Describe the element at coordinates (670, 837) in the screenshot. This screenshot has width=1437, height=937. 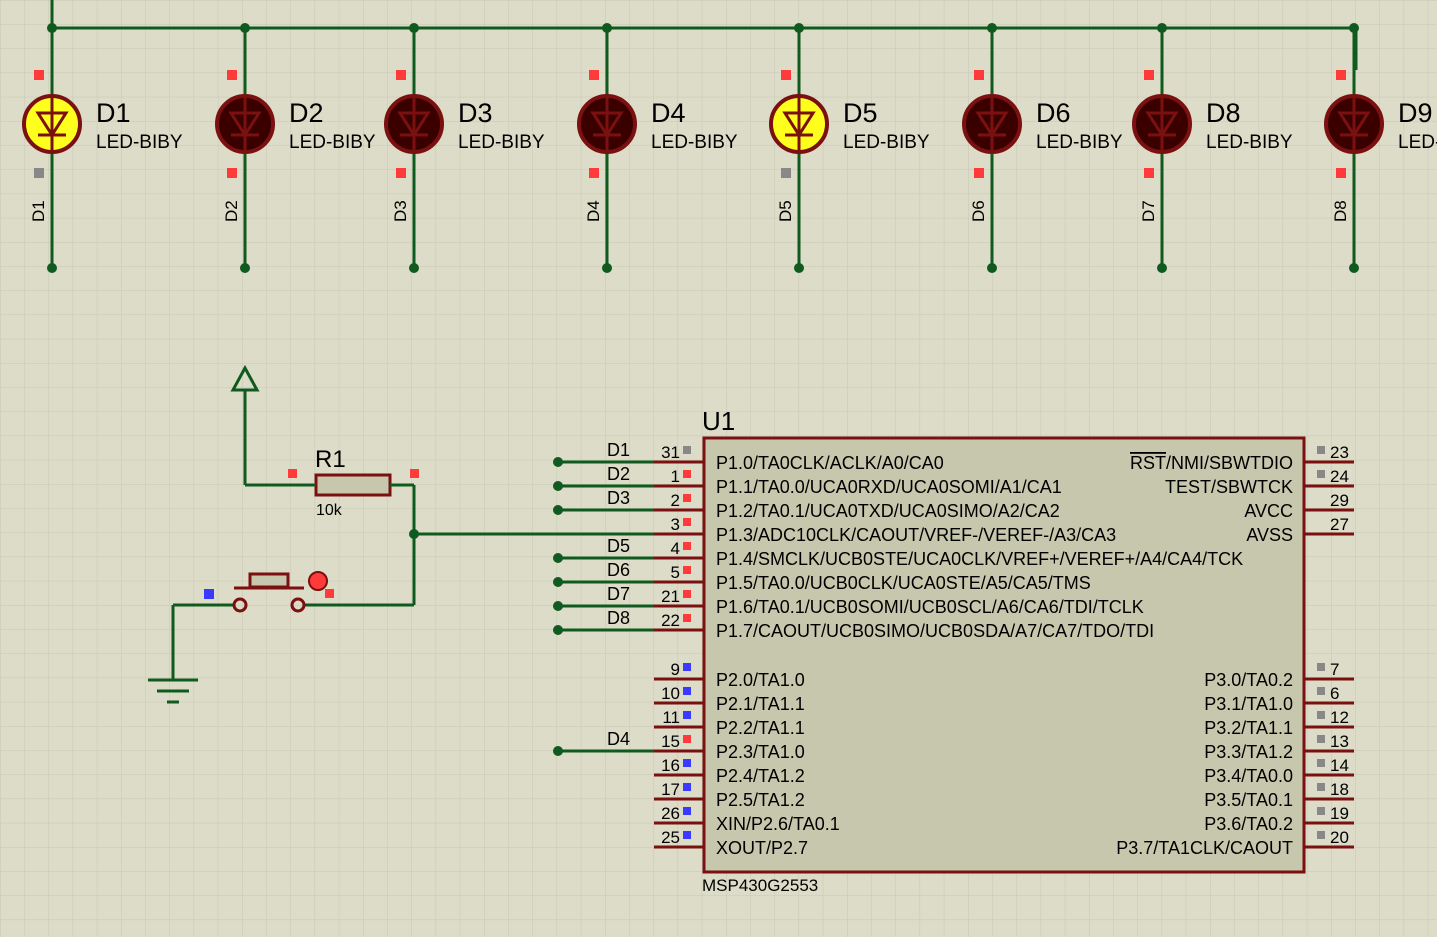
I see `pin-number: 25` at that location.